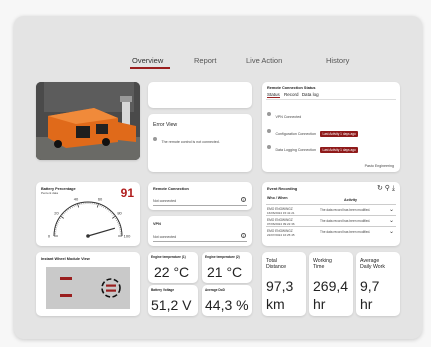 The height and width of the screenshot is (347, 431). Describe the element at coordinates (200, 95) in the screenshot. I see `empty-card` at that location.